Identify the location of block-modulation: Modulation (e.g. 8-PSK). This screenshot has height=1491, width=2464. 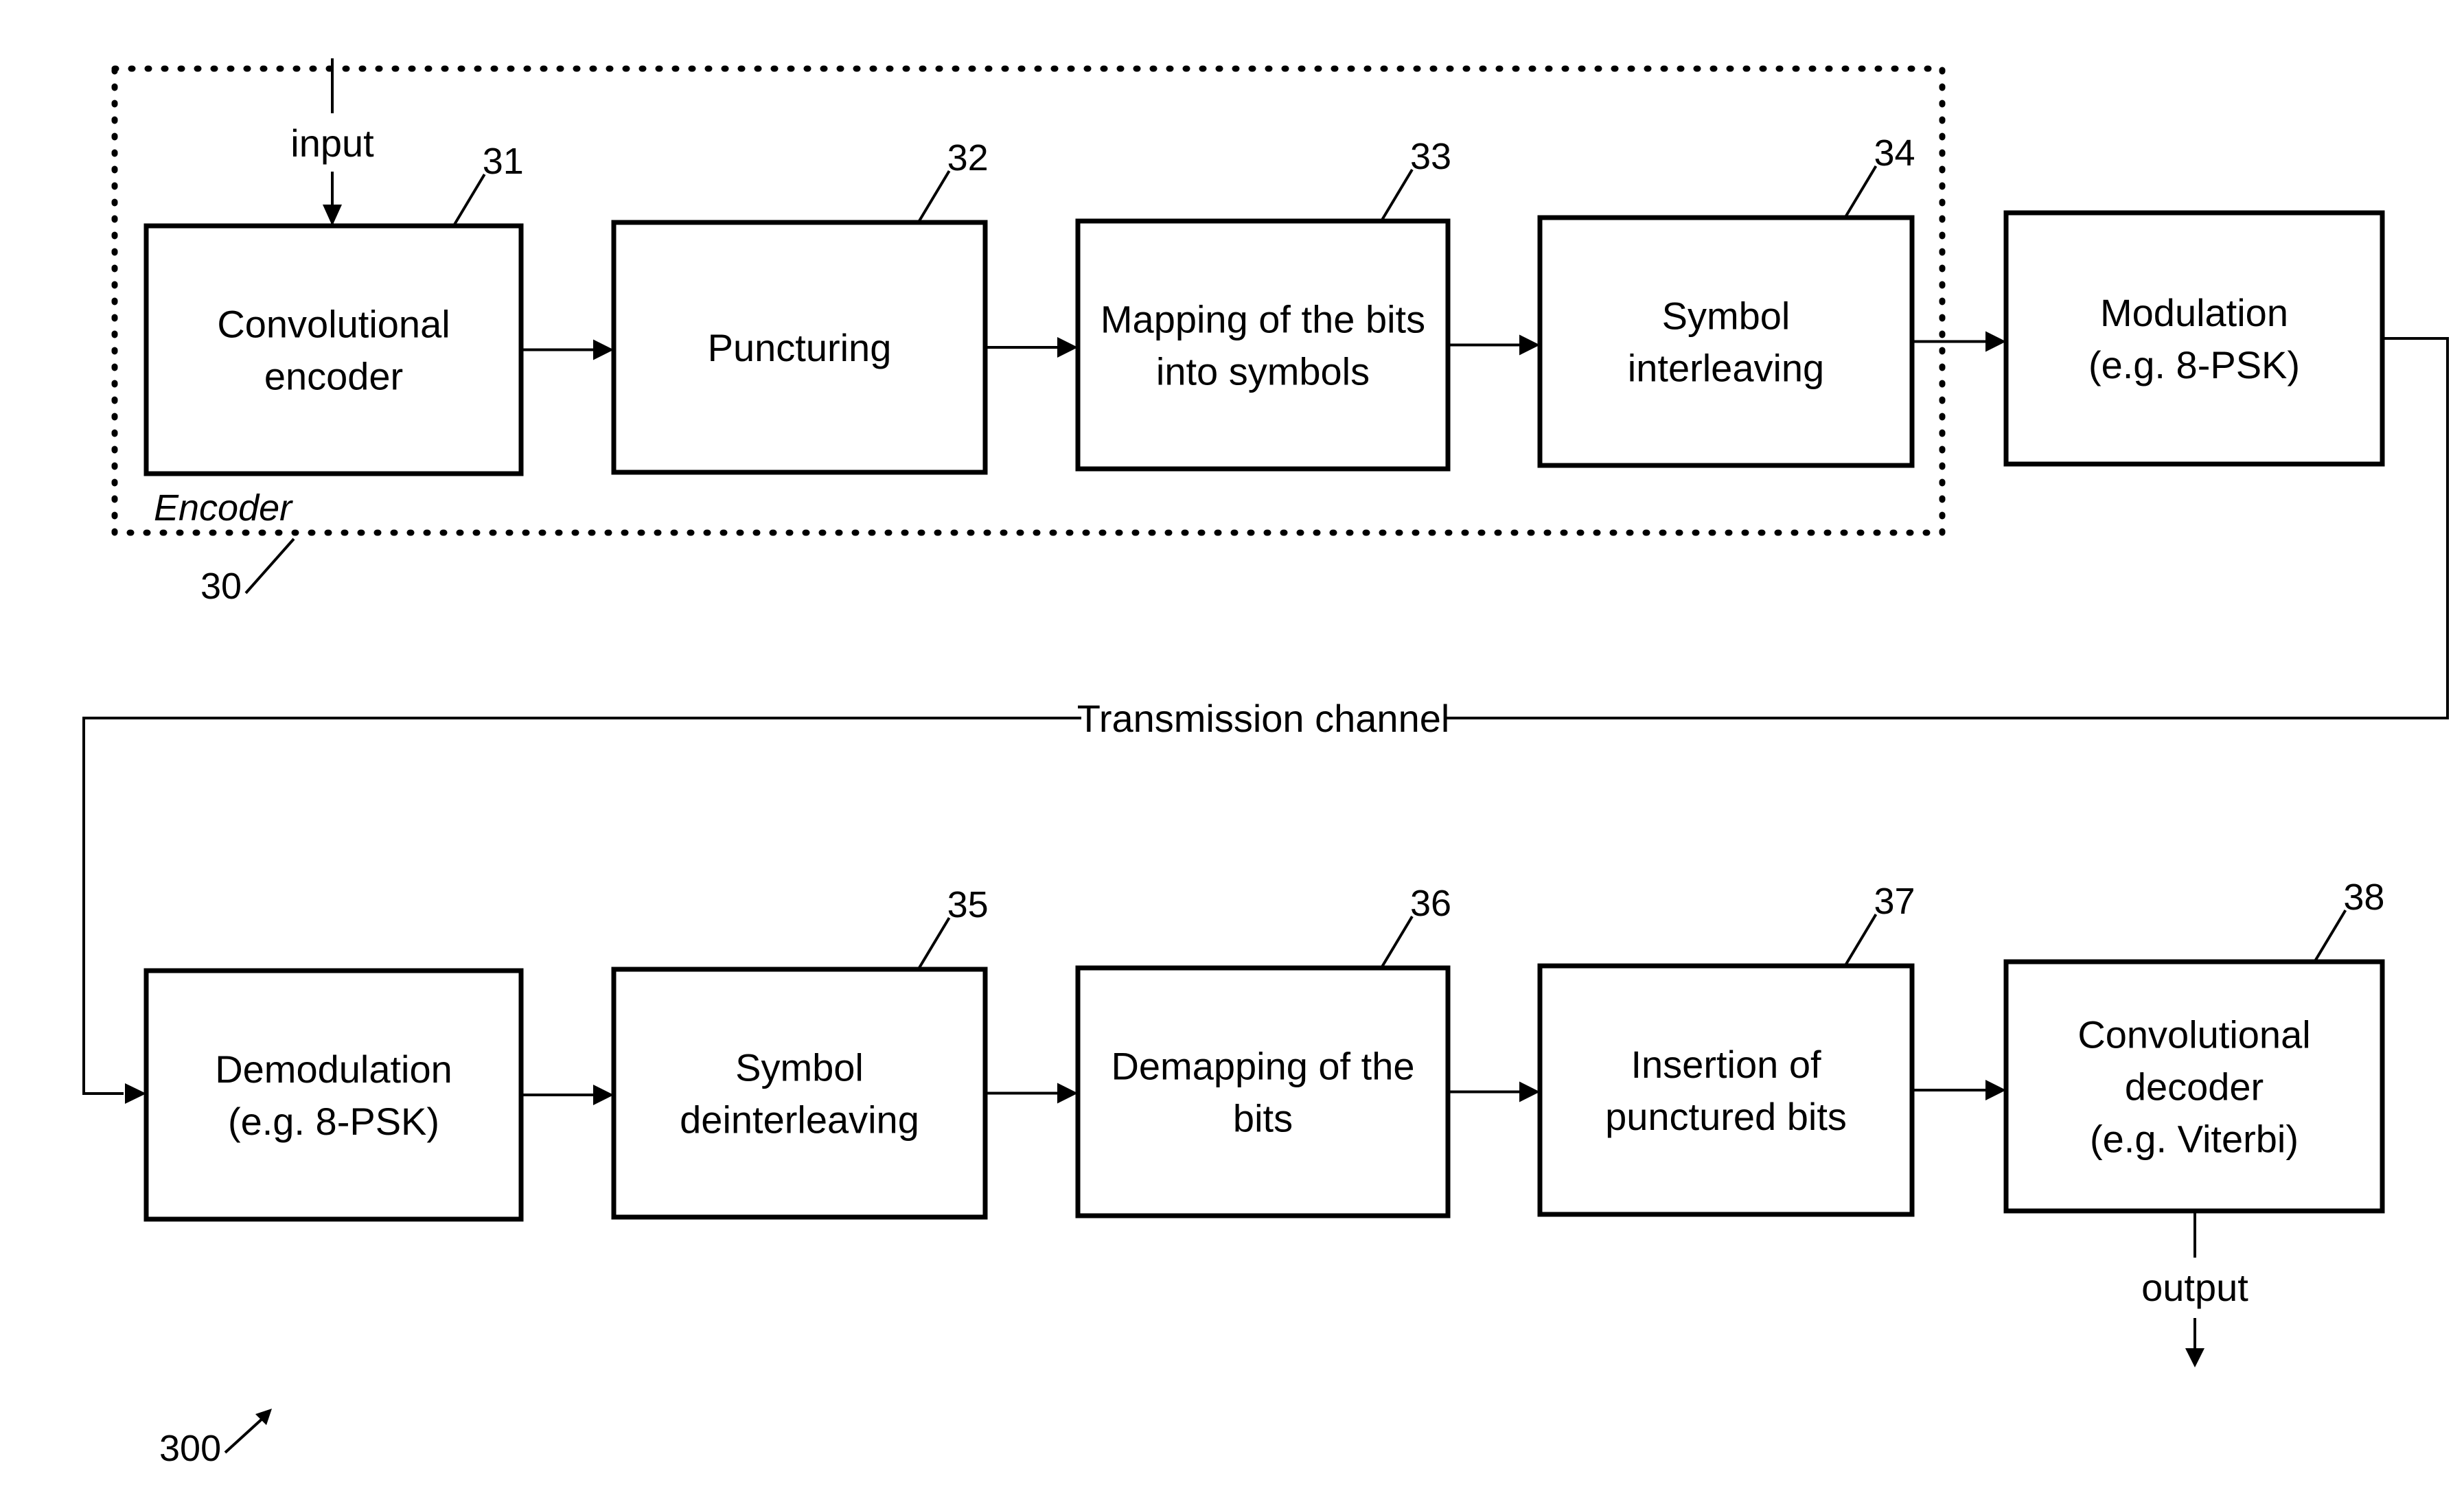
(2194, 338).